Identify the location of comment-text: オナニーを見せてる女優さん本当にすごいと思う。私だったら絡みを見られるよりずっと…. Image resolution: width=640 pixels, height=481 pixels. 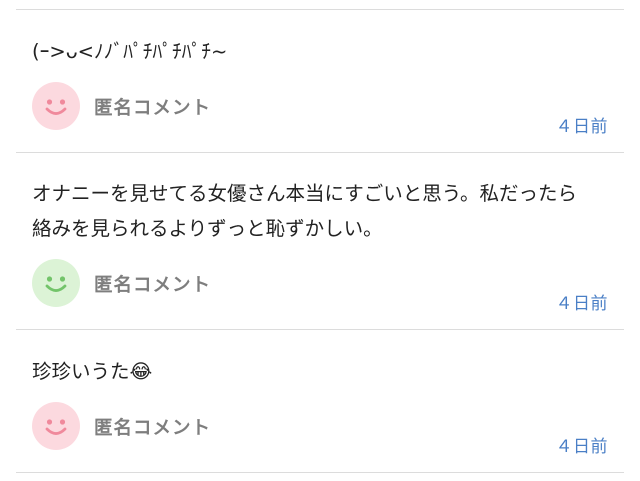
(305, 211).